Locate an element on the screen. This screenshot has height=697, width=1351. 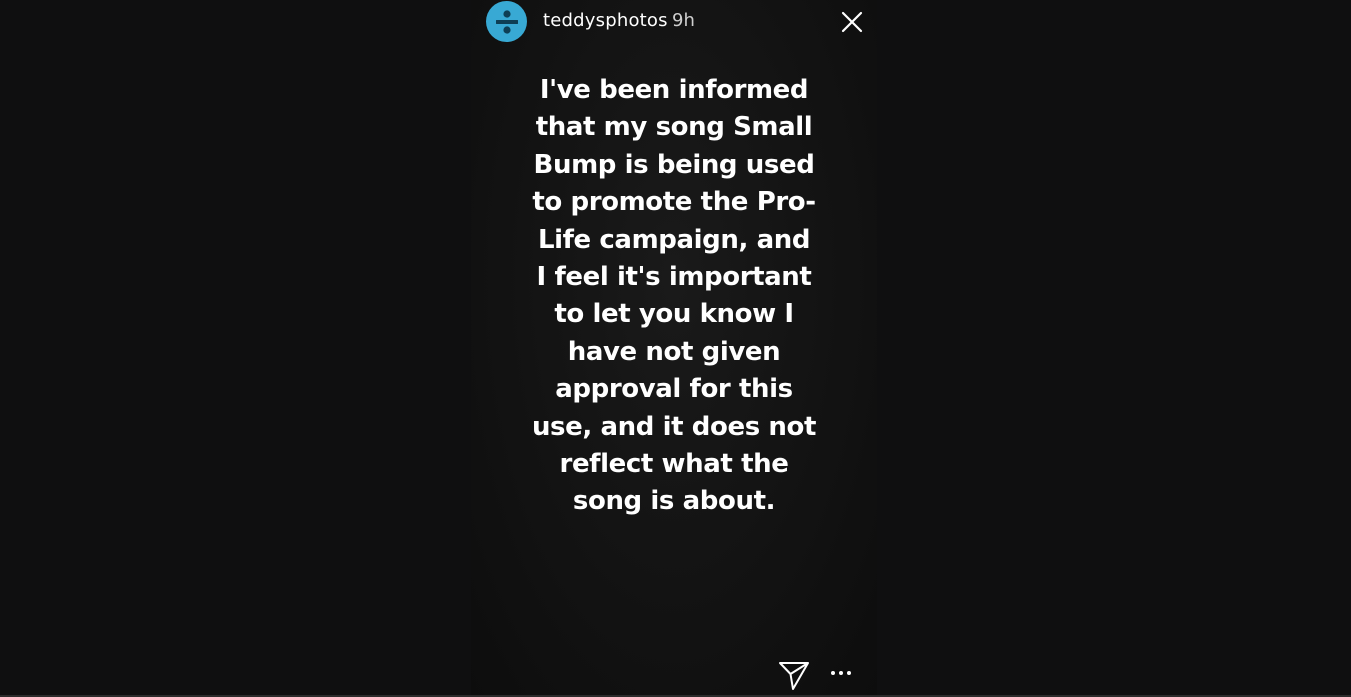
story-text-line: song is about. is located at coordinates (674, 501).